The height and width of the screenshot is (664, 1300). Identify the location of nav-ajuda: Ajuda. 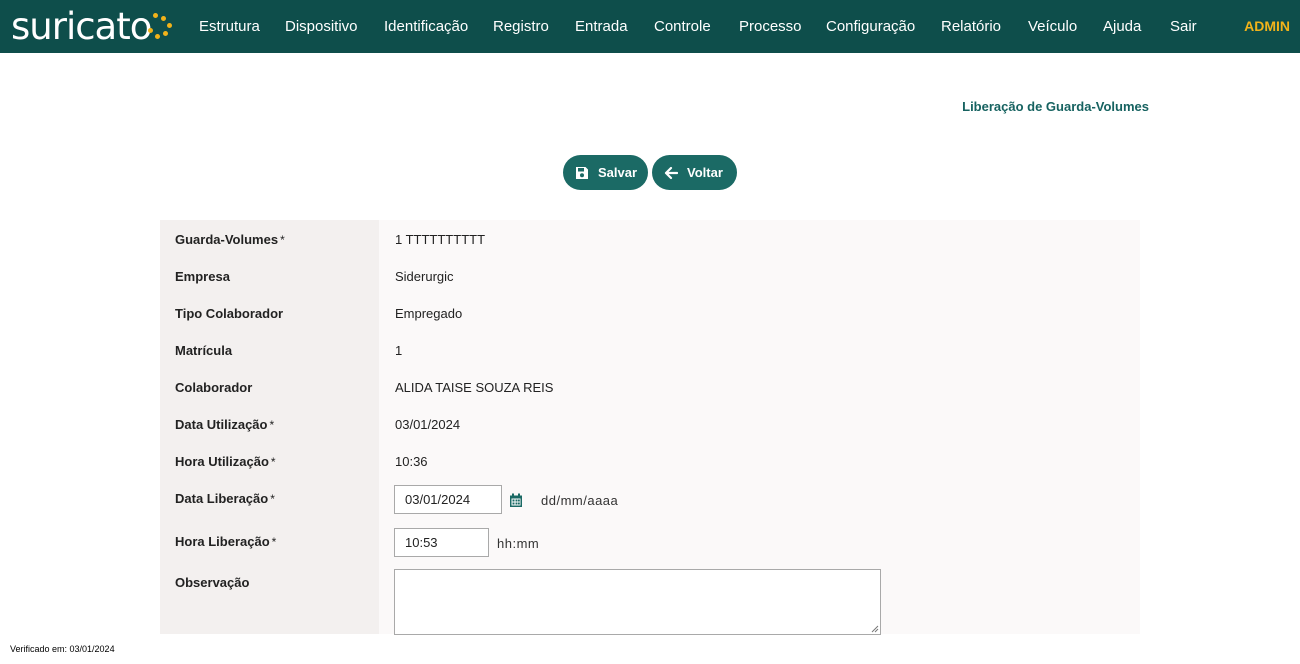
(1122, 26).